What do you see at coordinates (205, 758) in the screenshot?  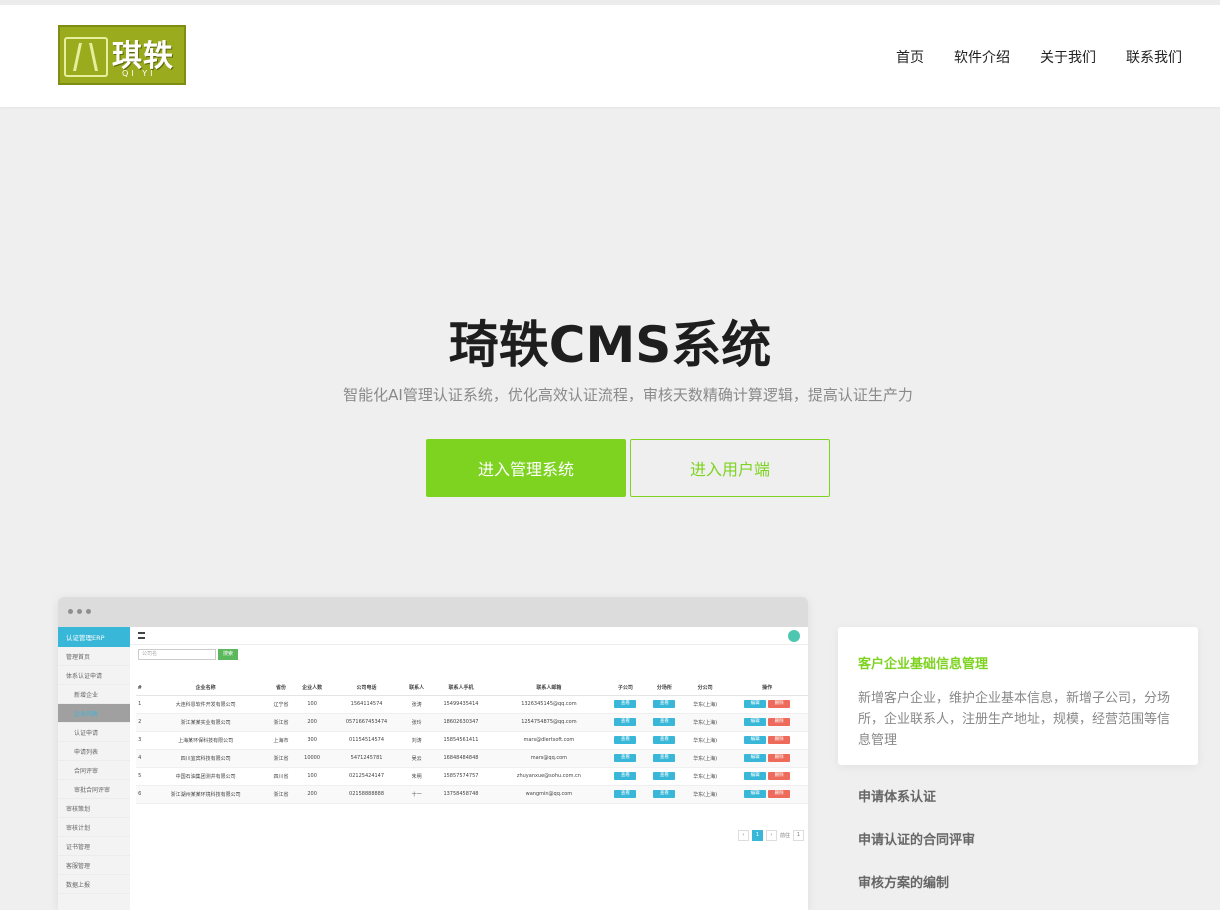 I see `table-cell: 四川宜宾科技有限公司` at bounding box center [205, 758].